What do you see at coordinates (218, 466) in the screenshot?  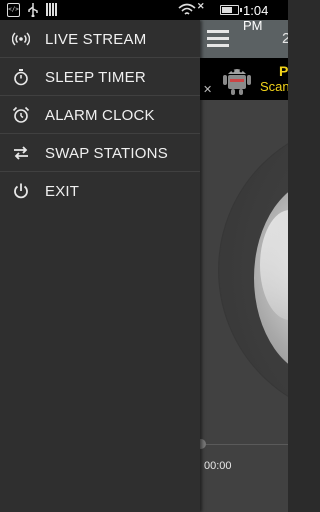 I see `elapsed-time: 00:00` at bounding box center [218, 466].